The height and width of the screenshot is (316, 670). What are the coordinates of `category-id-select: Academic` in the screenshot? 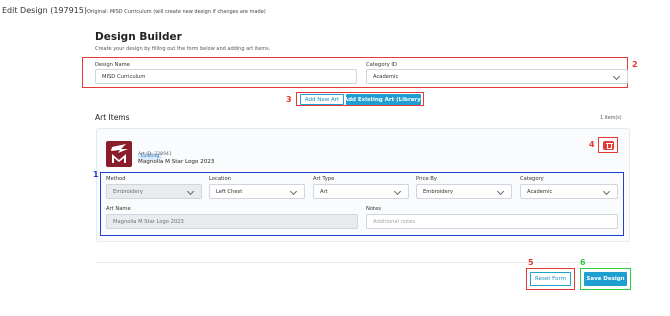 It's located at (497, 76).